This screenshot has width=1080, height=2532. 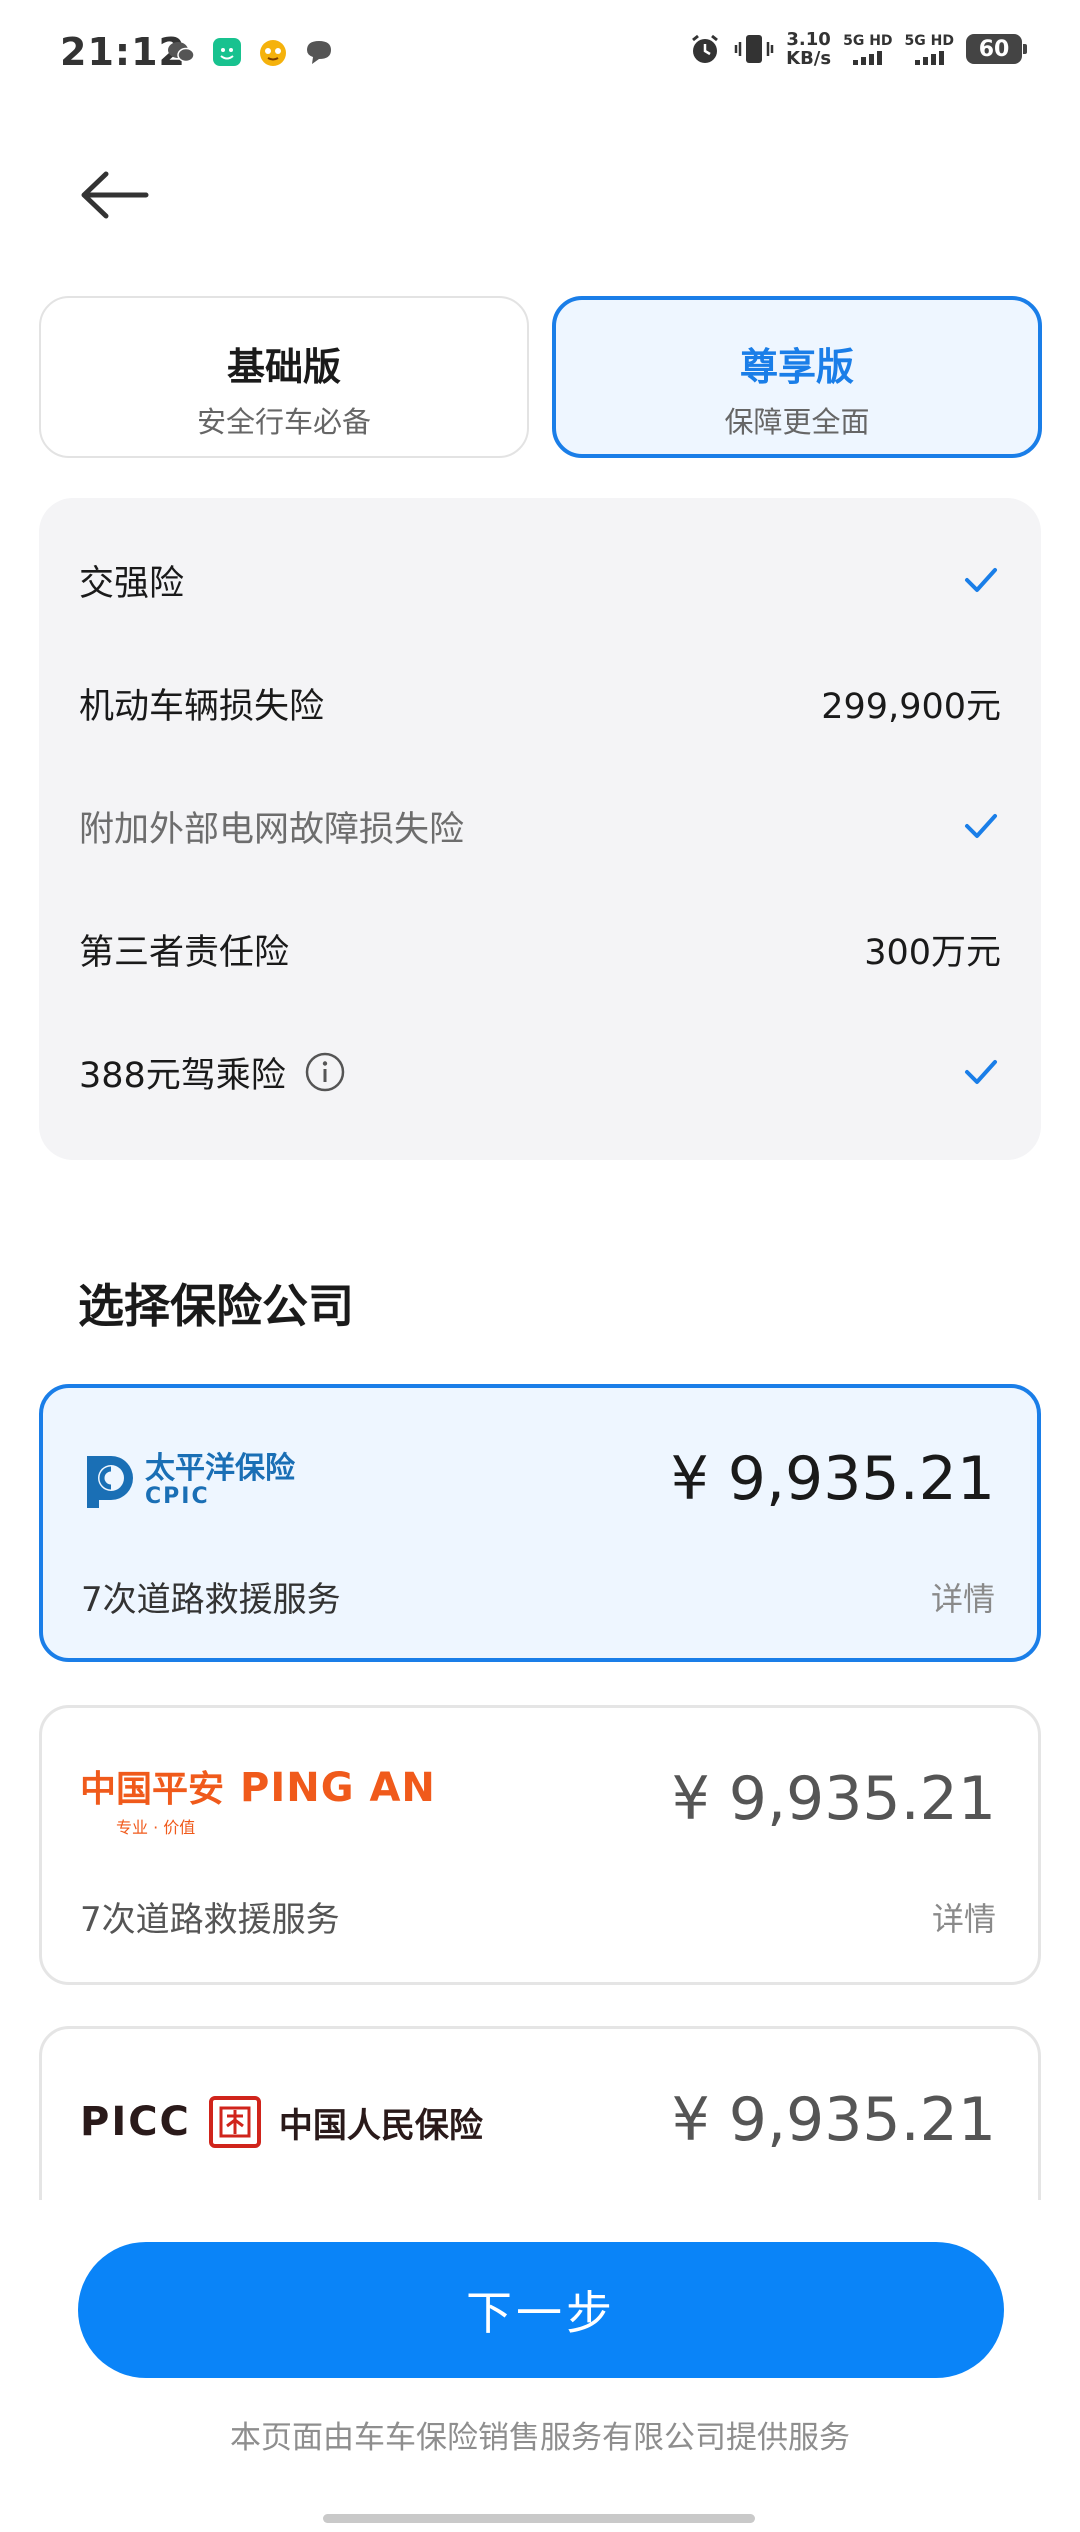 I want to click on next-step-button: 下一步, so click(x=541, y=2310).